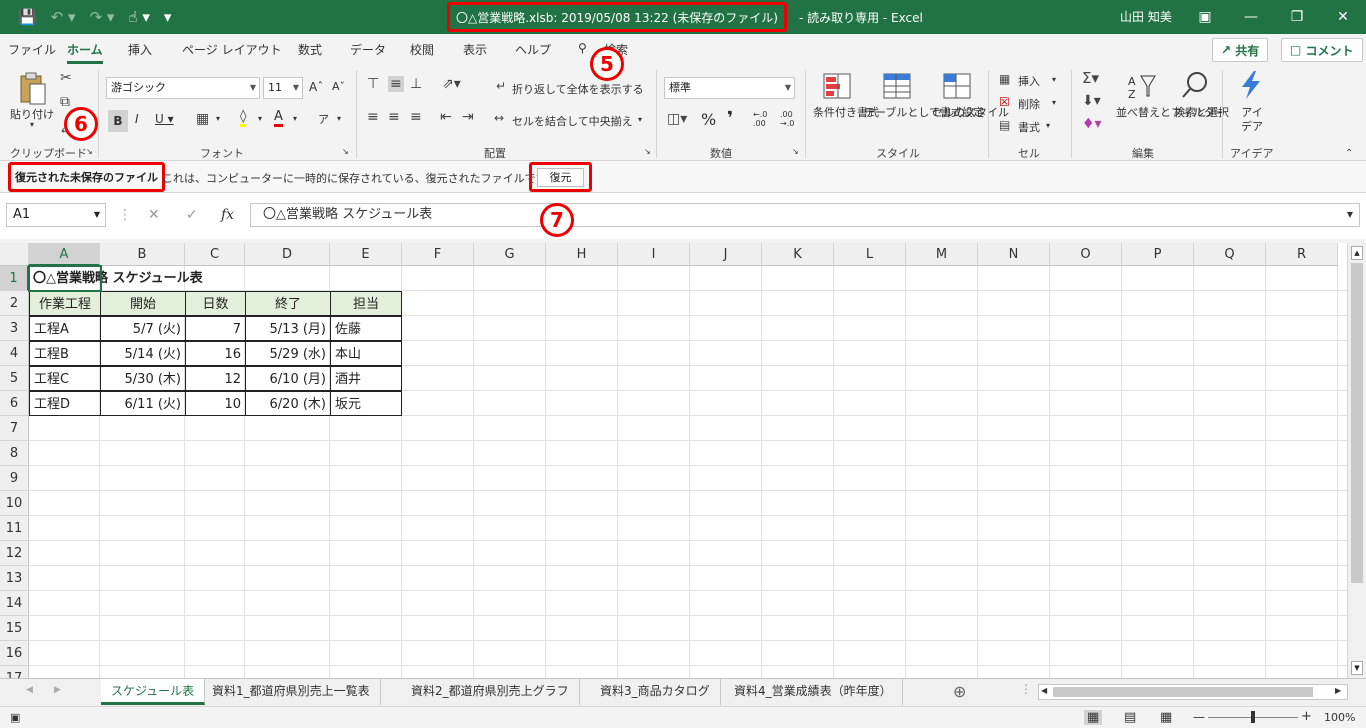  I want to click on delete-cells-icon: ☒, so click(1004, 102).